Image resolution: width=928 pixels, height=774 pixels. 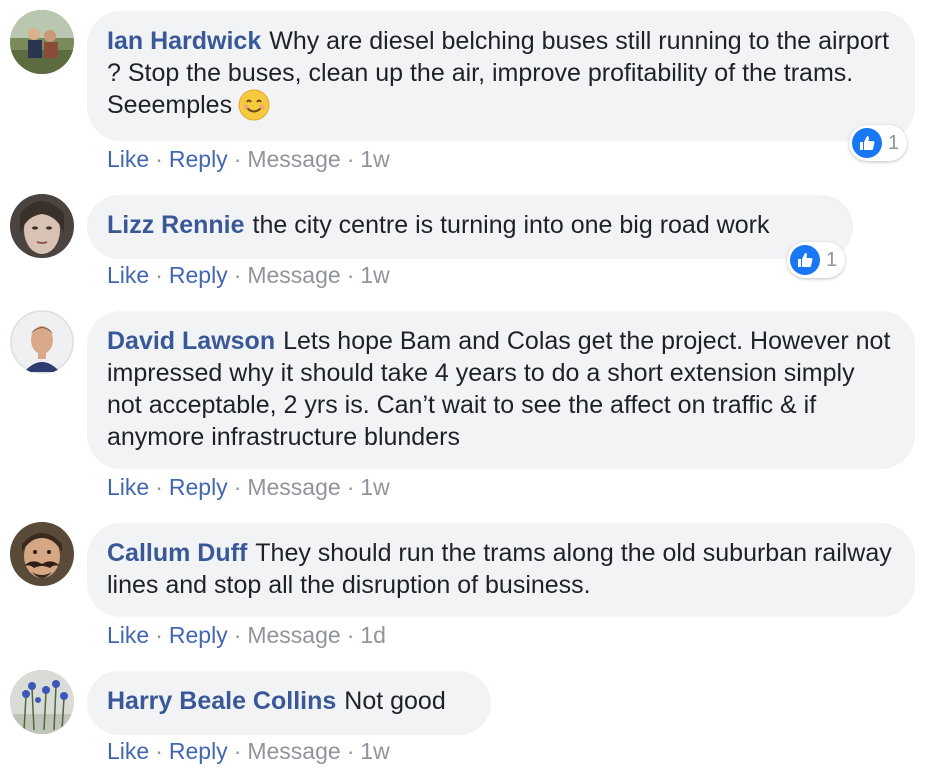 What do you see at coordinates (191, 341) in the screenshot?
I see `comment-author: David Lawson` at bounding box center [191, 341].